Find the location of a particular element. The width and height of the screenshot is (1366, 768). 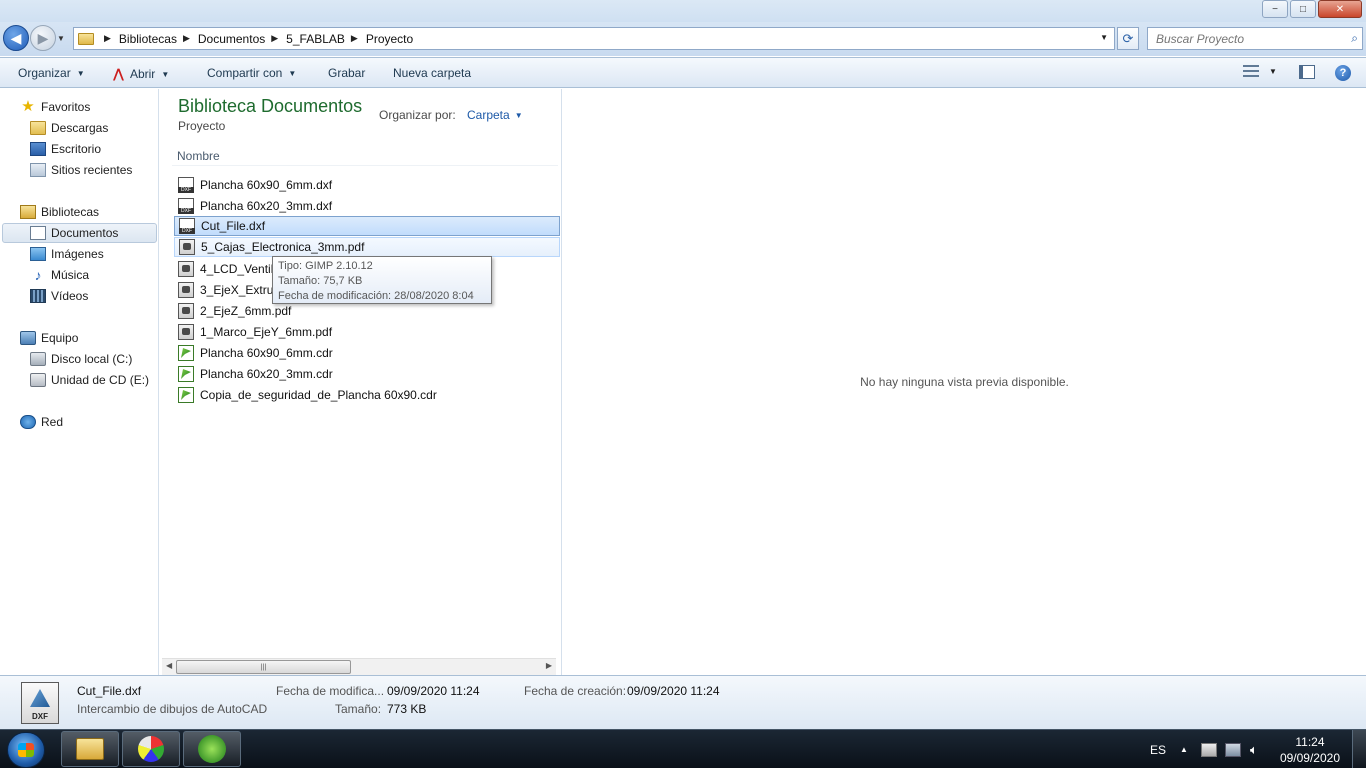

nav-label: Sitios recientes is located at coordinates (92, 170).